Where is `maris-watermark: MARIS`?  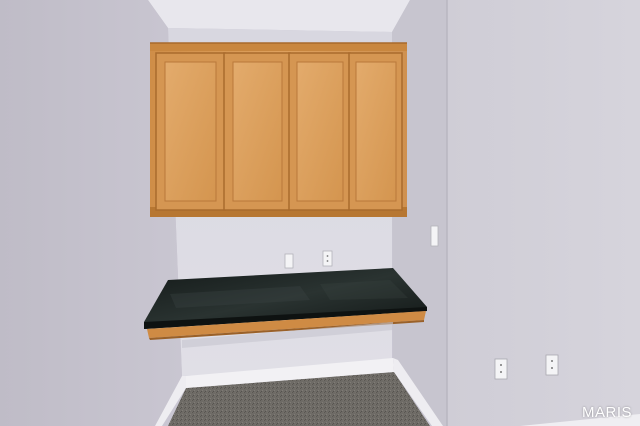
maris-watermark: MARIS is located at coordinates (606, 412).